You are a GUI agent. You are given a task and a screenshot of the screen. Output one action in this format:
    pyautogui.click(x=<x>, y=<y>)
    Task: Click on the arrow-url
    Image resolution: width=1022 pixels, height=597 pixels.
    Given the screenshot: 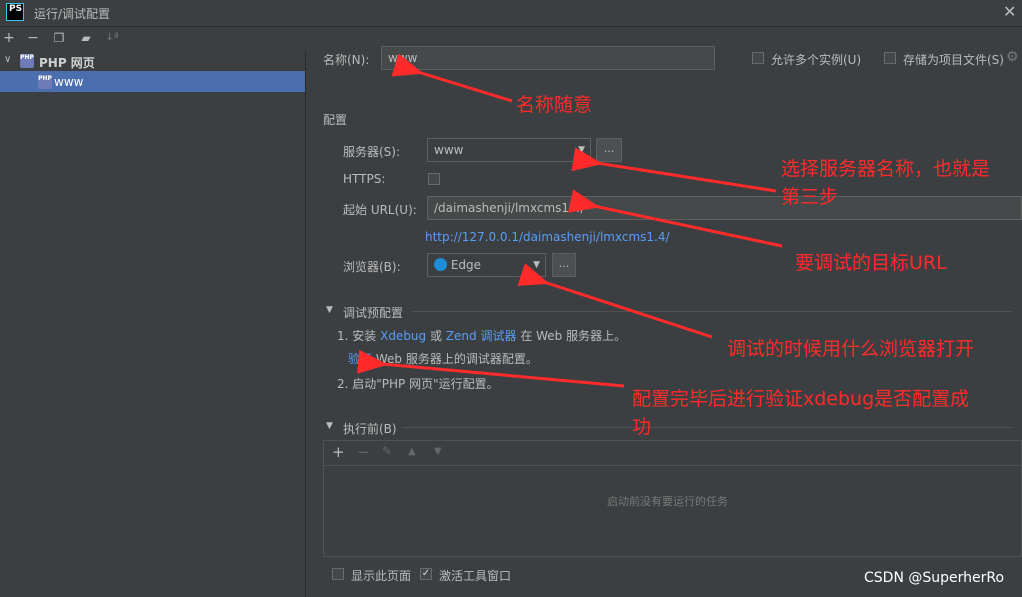 What is the action you would take?
    pyautogui.click(x=675, y=218)
    